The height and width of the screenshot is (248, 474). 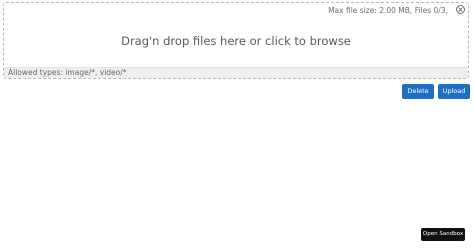 What do you see at coordinates (388, 10) in the screenshot?
I see `file-limit-info: Max file size: 2.00 MB, Files 0/3,` at bounding box center [388, 10].